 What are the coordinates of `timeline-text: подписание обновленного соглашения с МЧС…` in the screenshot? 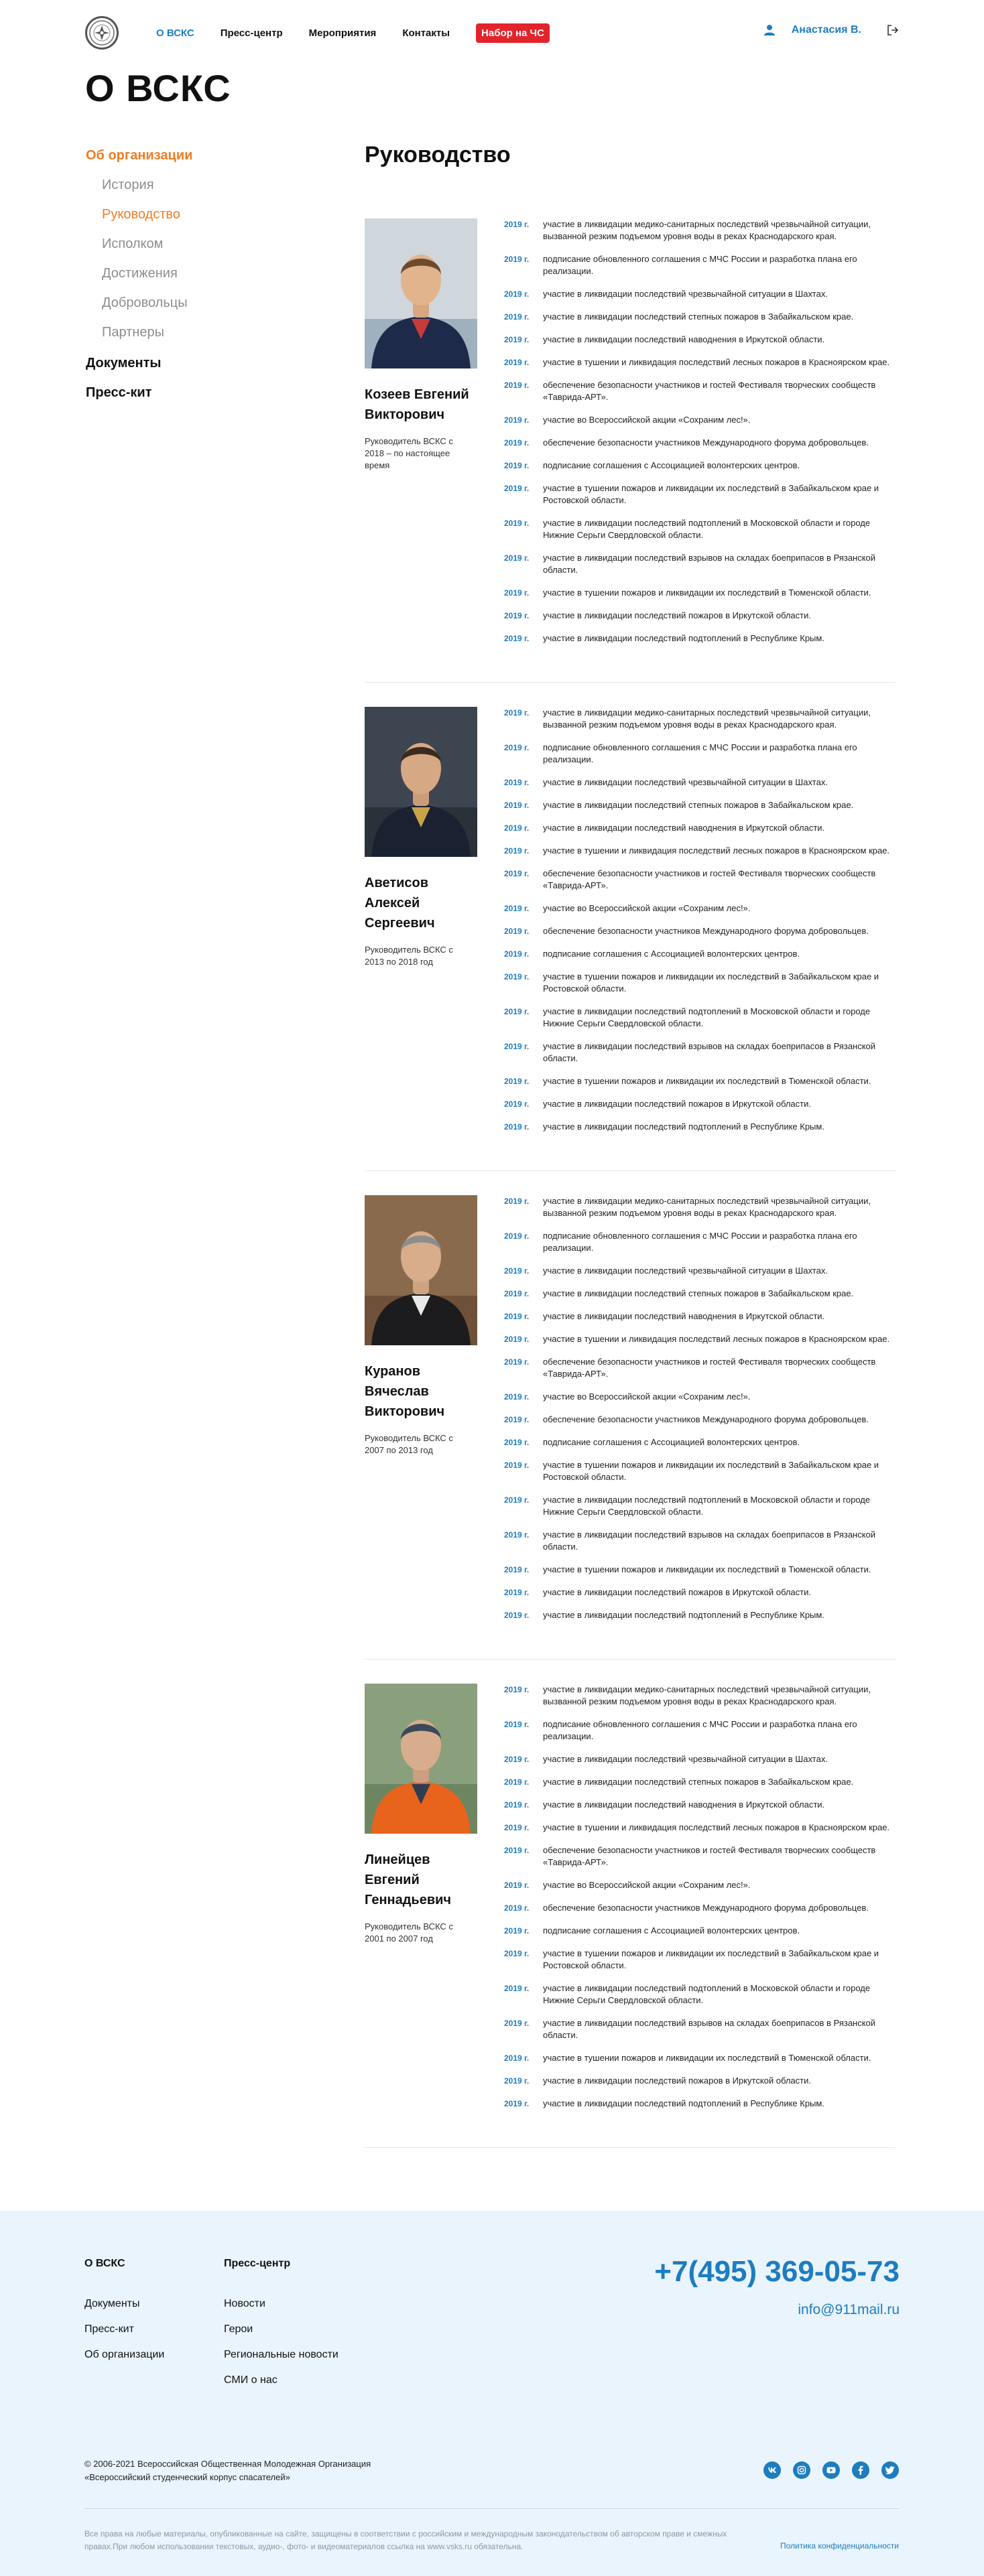 It's located at (700, 265).